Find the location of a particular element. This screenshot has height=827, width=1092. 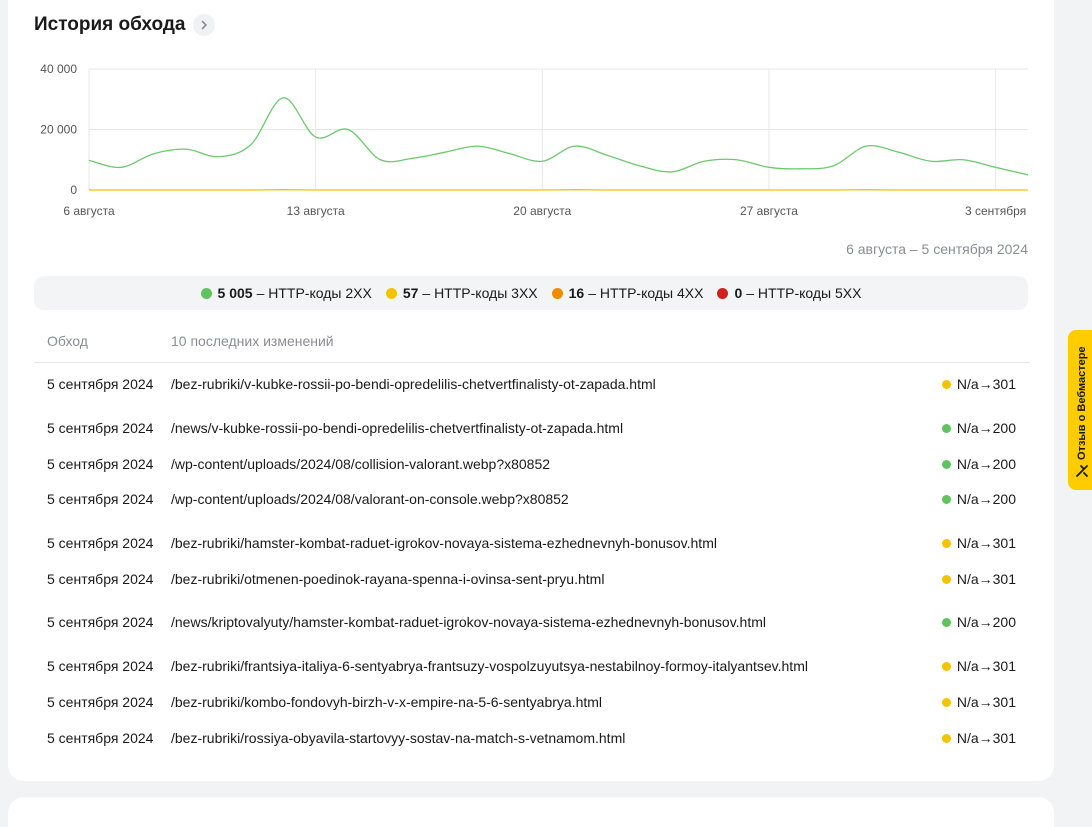

y-tick-label: 20 000 is located at coordinates (58, 130).